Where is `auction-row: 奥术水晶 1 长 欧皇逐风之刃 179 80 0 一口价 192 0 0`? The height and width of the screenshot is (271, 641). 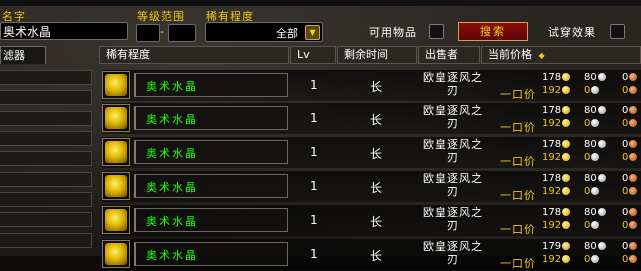 auction-row: 奥术水晶 1 长 欧皇逐风之刃 179 80 0 一口价 192 0 0 is located at coordinates (371, 254).